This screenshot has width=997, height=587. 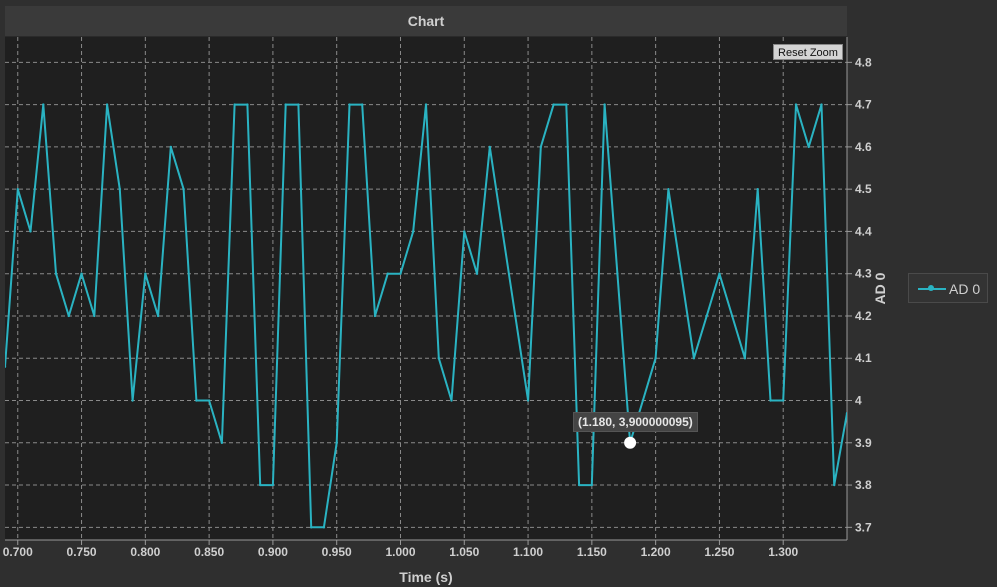 I want to click on y-tick-label: 4.8, so click(x=863, y=62).